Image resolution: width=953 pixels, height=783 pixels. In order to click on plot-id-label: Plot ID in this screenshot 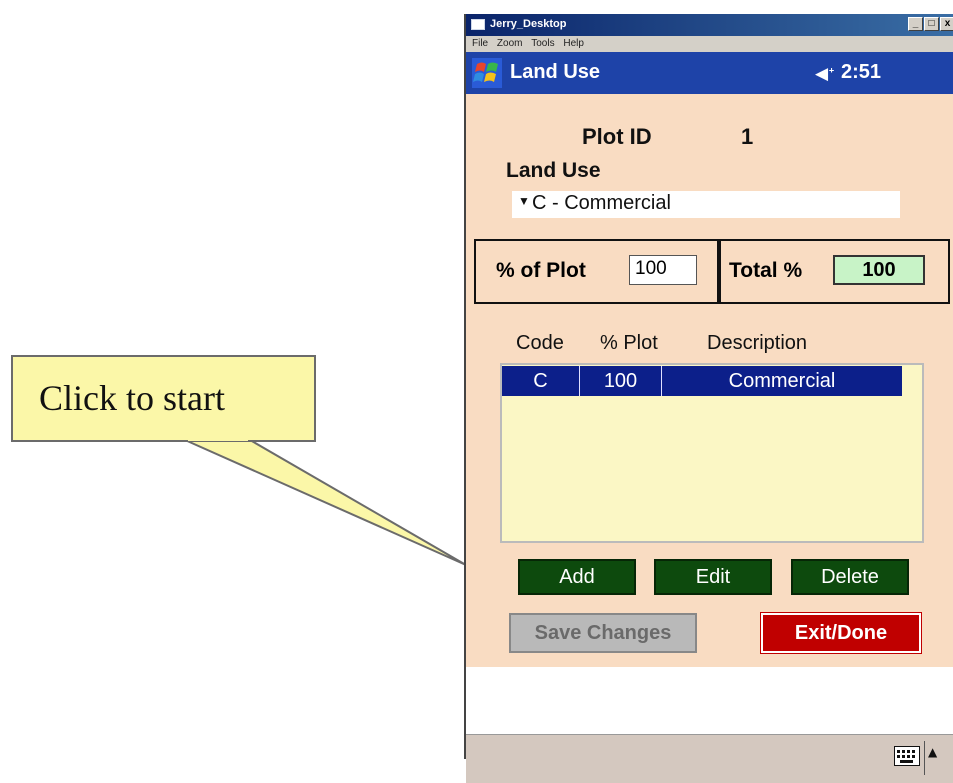, I will do `click(617, 136)`.